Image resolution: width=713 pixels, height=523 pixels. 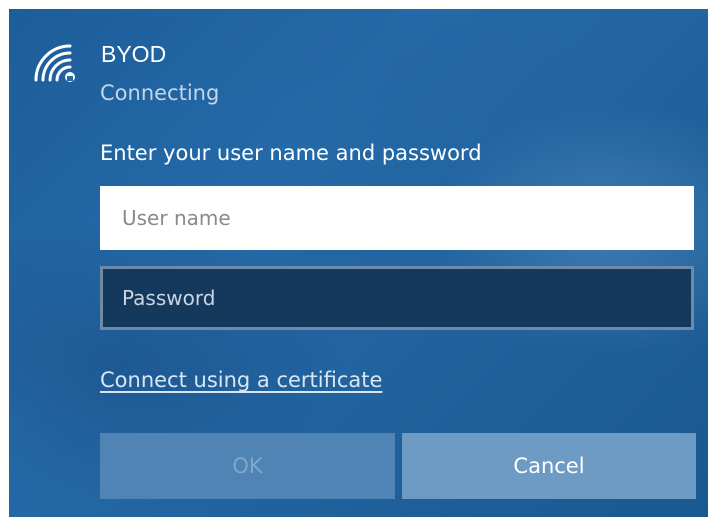 I want to click on frame-border-bottom, so click(x=356, y=520).